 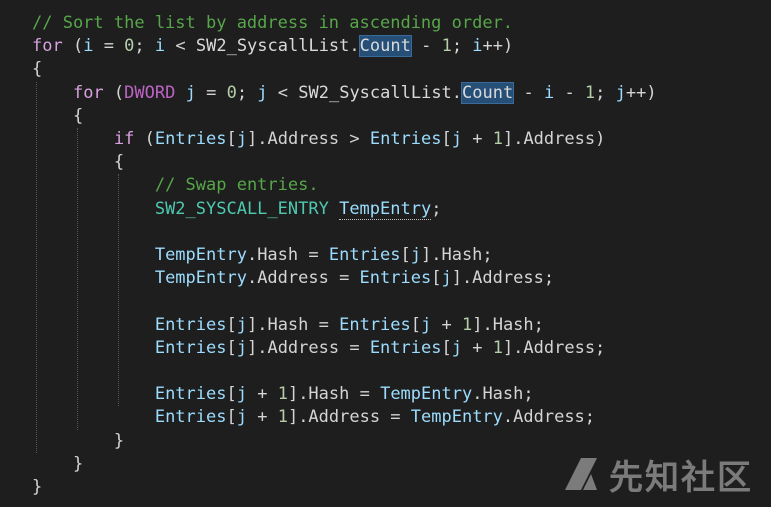 I want to click on xianzhi-logo-icon, so click(x=581, y=474).